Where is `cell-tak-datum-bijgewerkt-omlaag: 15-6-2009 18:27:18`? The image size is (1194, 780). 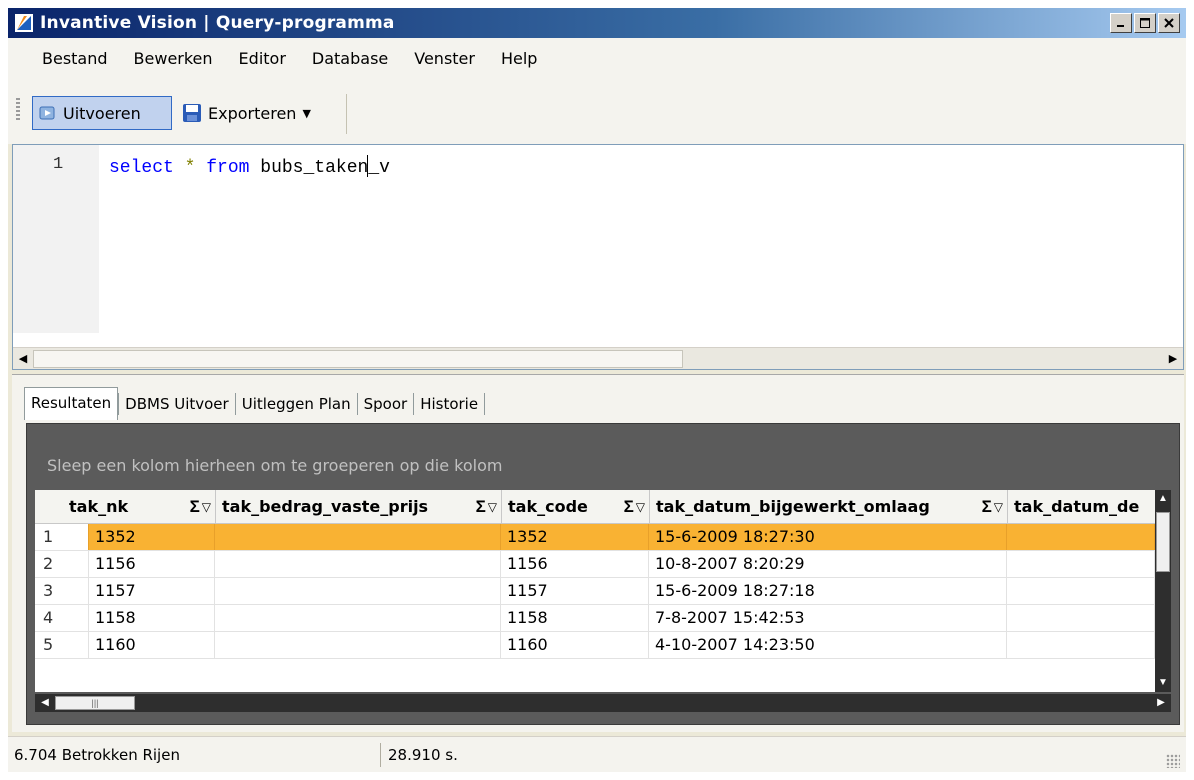
cell-tak-datum-bijgewerkt-omlaag: 15-6-2009 18:27:18 is located at coordinates (828, 591).